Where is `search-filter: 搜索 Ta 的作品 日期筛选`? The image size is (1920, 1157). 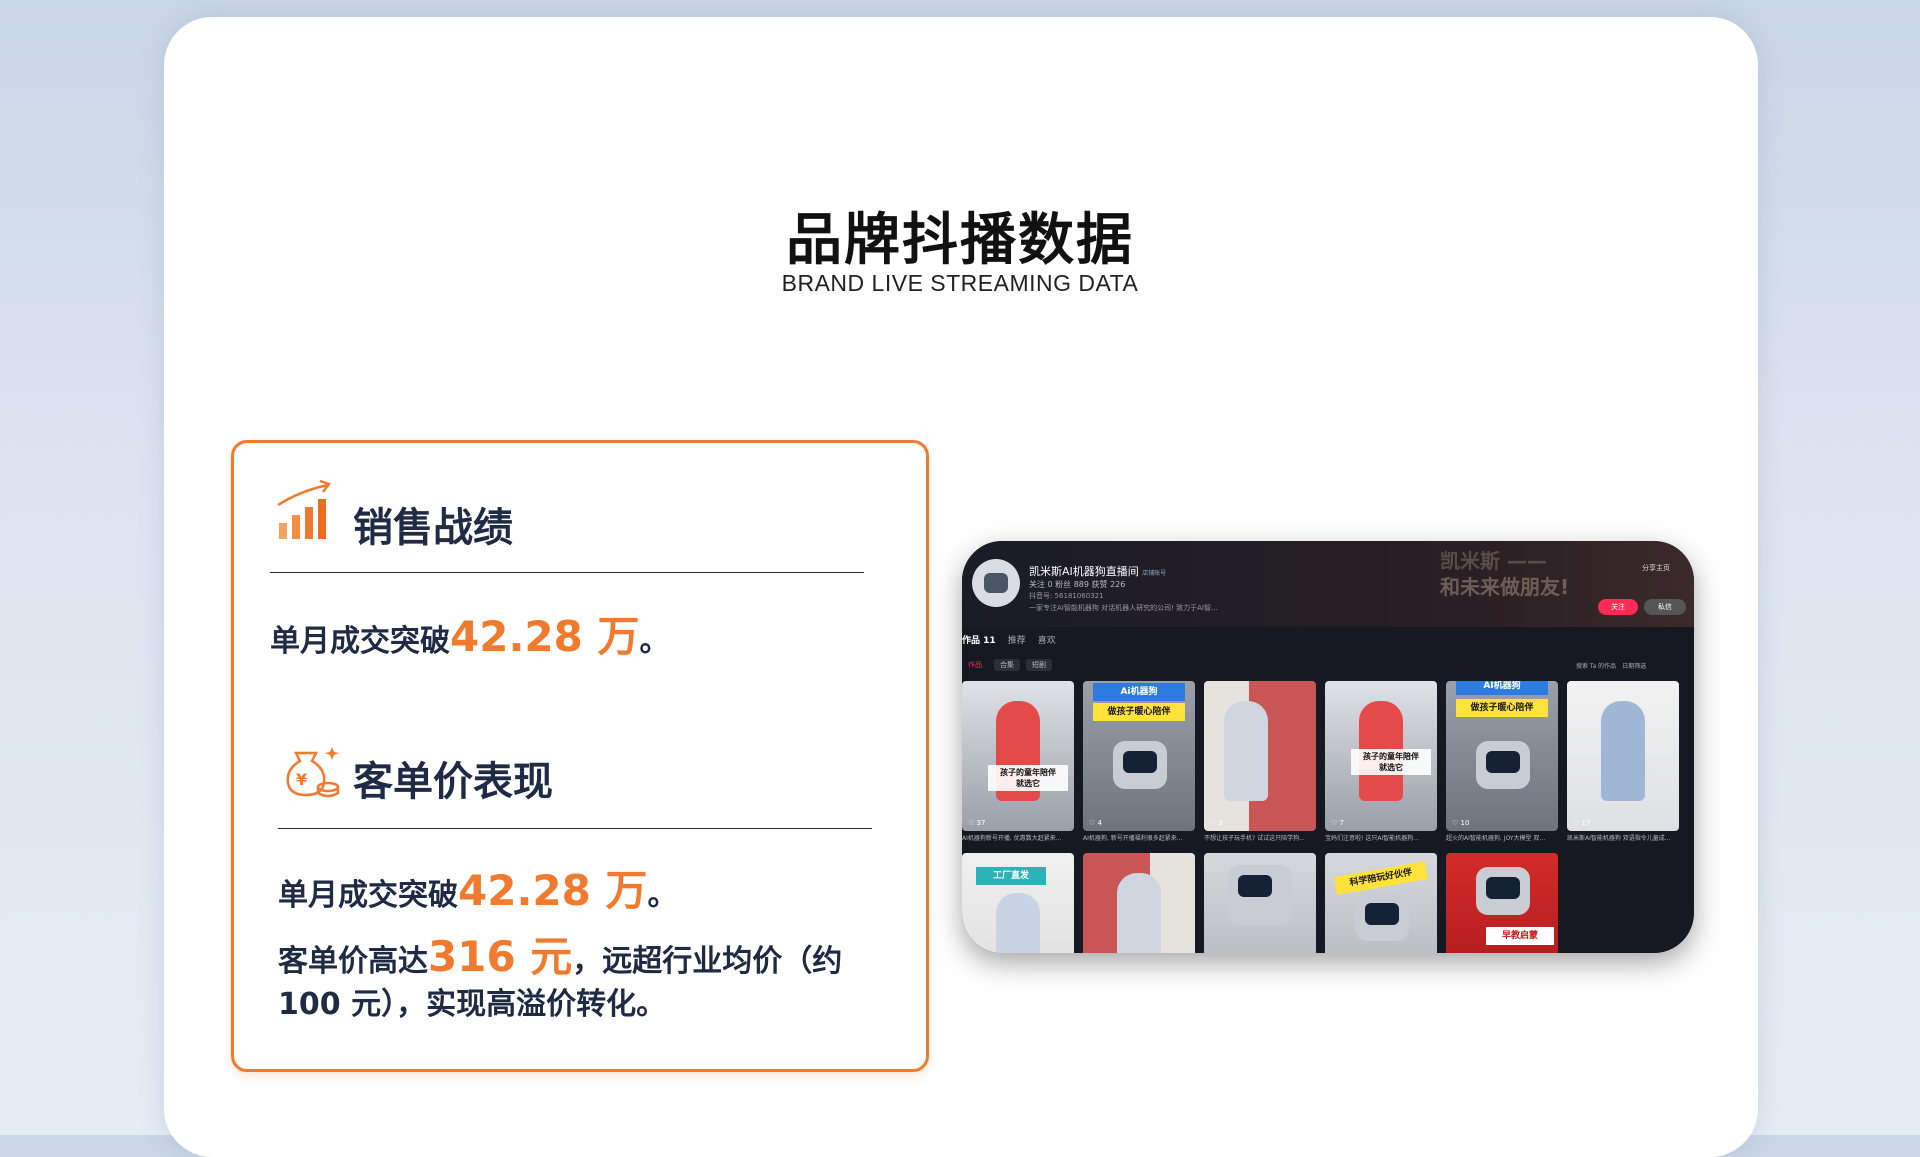
search-filter: 搜索 Ta 的作品 日期筛选 is located at coordinates (1611, 665).